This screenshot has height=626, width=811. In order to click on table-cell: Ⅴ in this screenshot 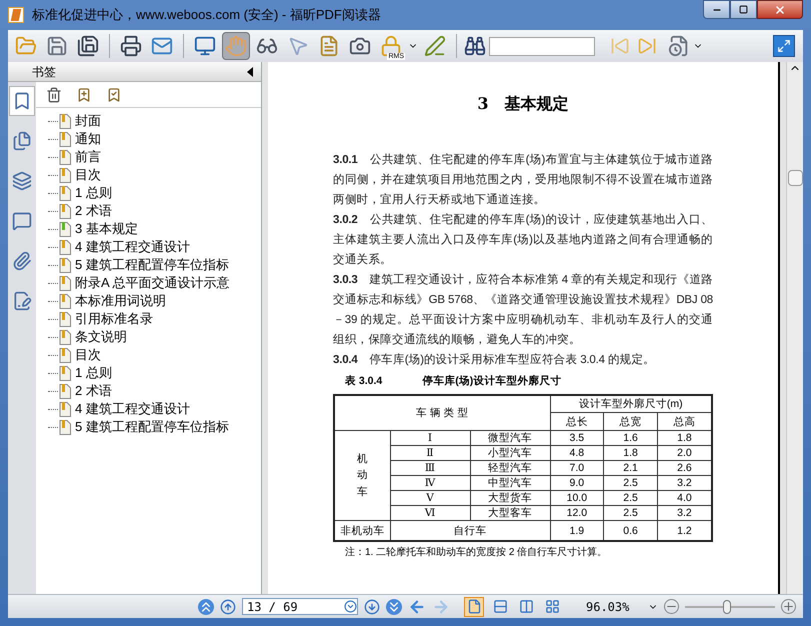, I will do `click(430, 498)`.